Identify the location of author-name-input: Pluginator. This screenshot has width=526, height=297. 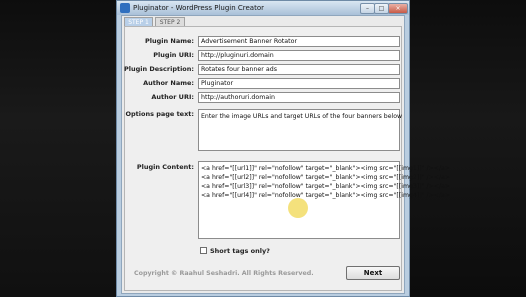
(299, 83).